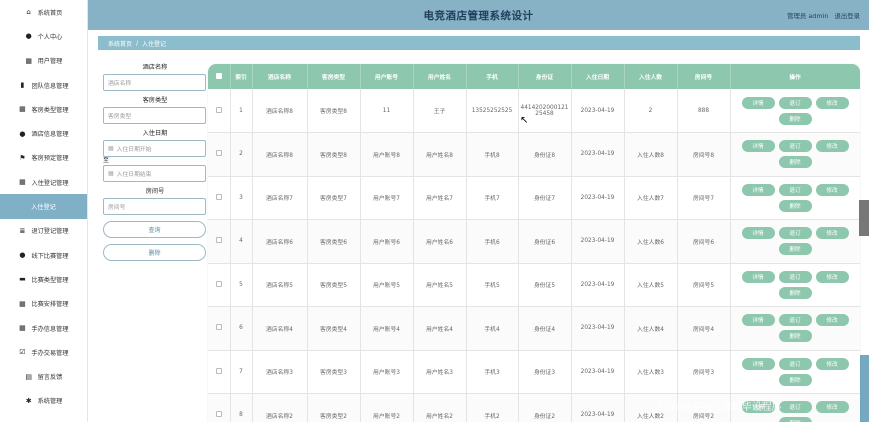 The height and width of the screenshot is (422, 869). Describe the element at coordinates (440, 76) in the screenshot. I see `column-header: 用户姓名` at that location.